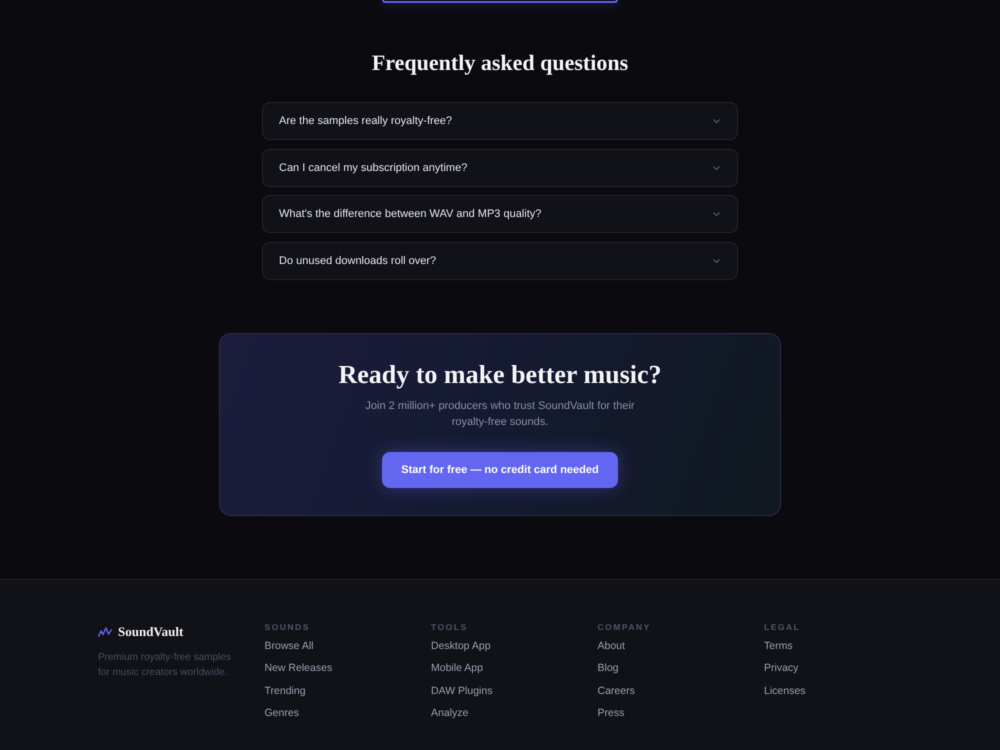 The width and height of the screenshot is (1000, 750). I want to click on footer-link: Licenses, so click(785, 691).